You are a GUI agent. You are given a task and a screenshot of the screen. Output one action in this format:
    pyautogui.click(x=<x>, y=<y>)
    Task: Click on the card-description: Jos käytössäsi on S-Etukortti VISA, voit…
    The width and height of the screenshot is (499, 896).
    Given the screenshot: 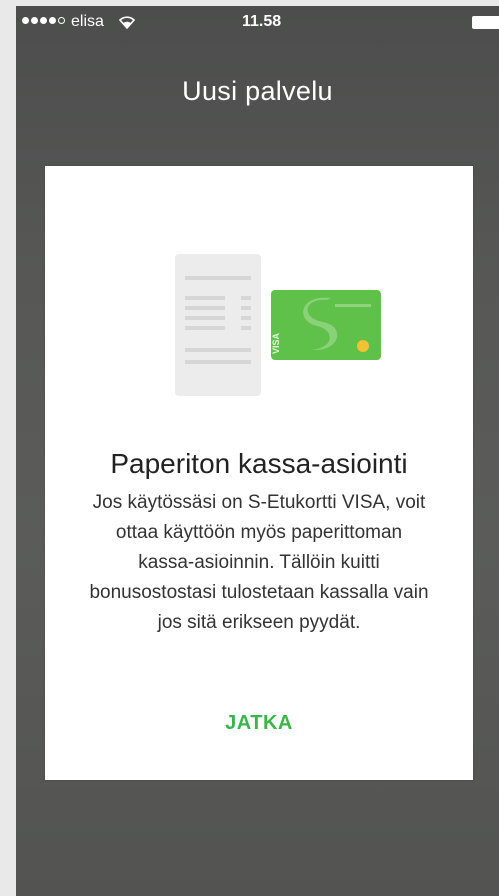 What is the action you would take?
    pyautogui.click(x=259, y=563)
    